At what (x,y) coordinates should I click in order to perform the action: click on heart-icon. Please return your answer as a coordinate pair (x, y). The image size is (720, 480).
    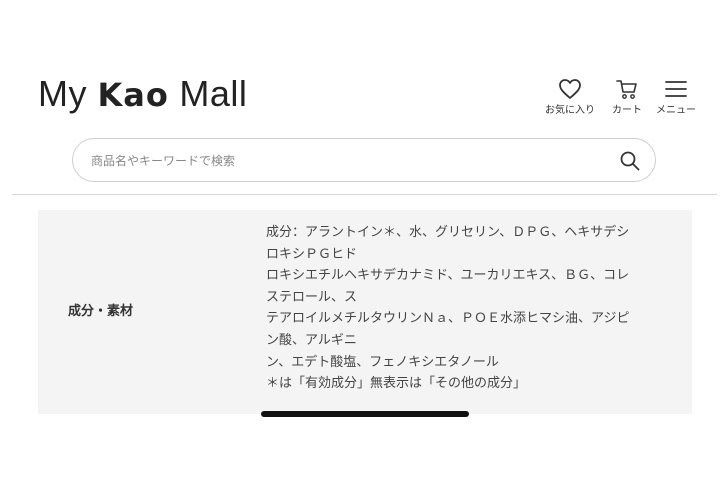
    Looking at the image, I should click on (570, 89).